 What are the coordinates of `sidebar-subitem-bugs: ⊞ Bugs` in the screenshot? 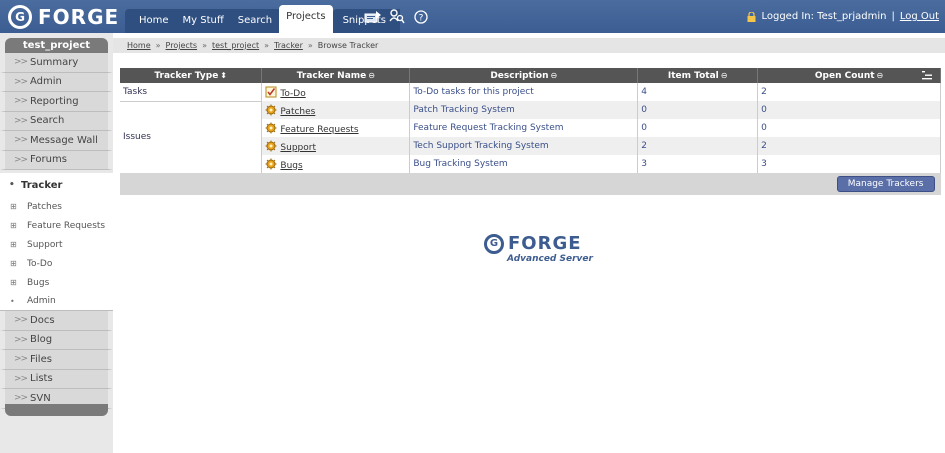 It's located at (56, 282).